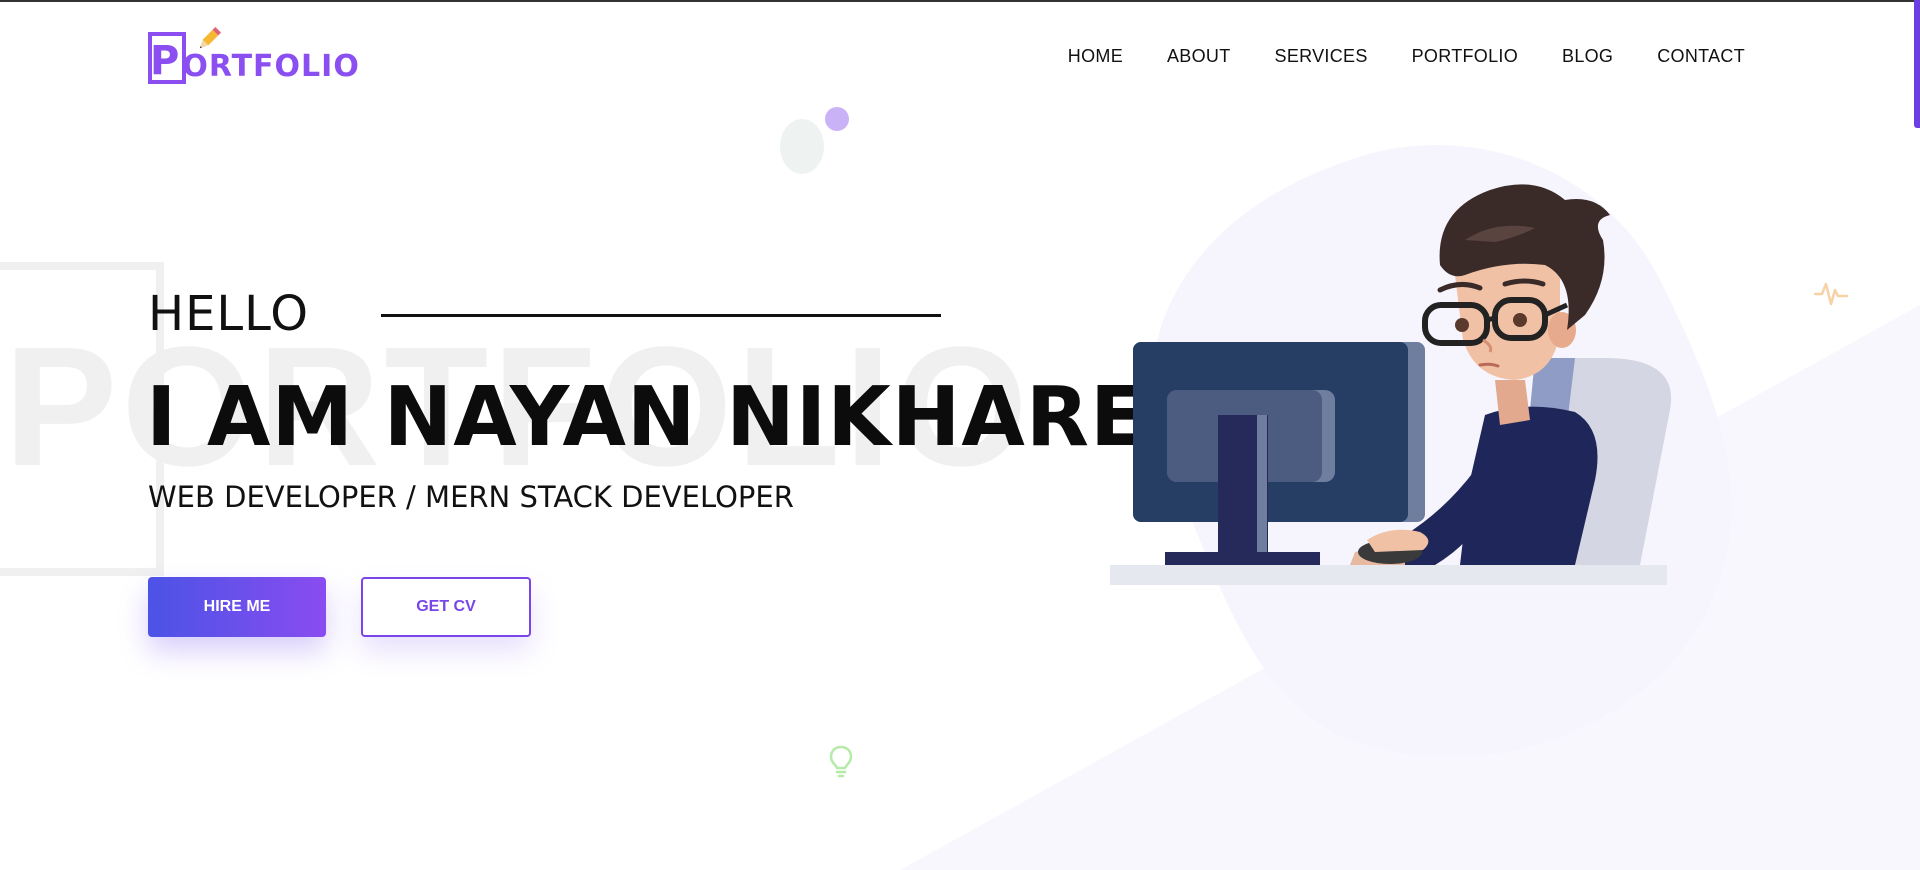 The height and width of the screenshot is (870, 1920). What do you see at coordinates (1095, 56) in the screenshot?
I see `nav-home: HOME` at bounding box center [1095, 56].